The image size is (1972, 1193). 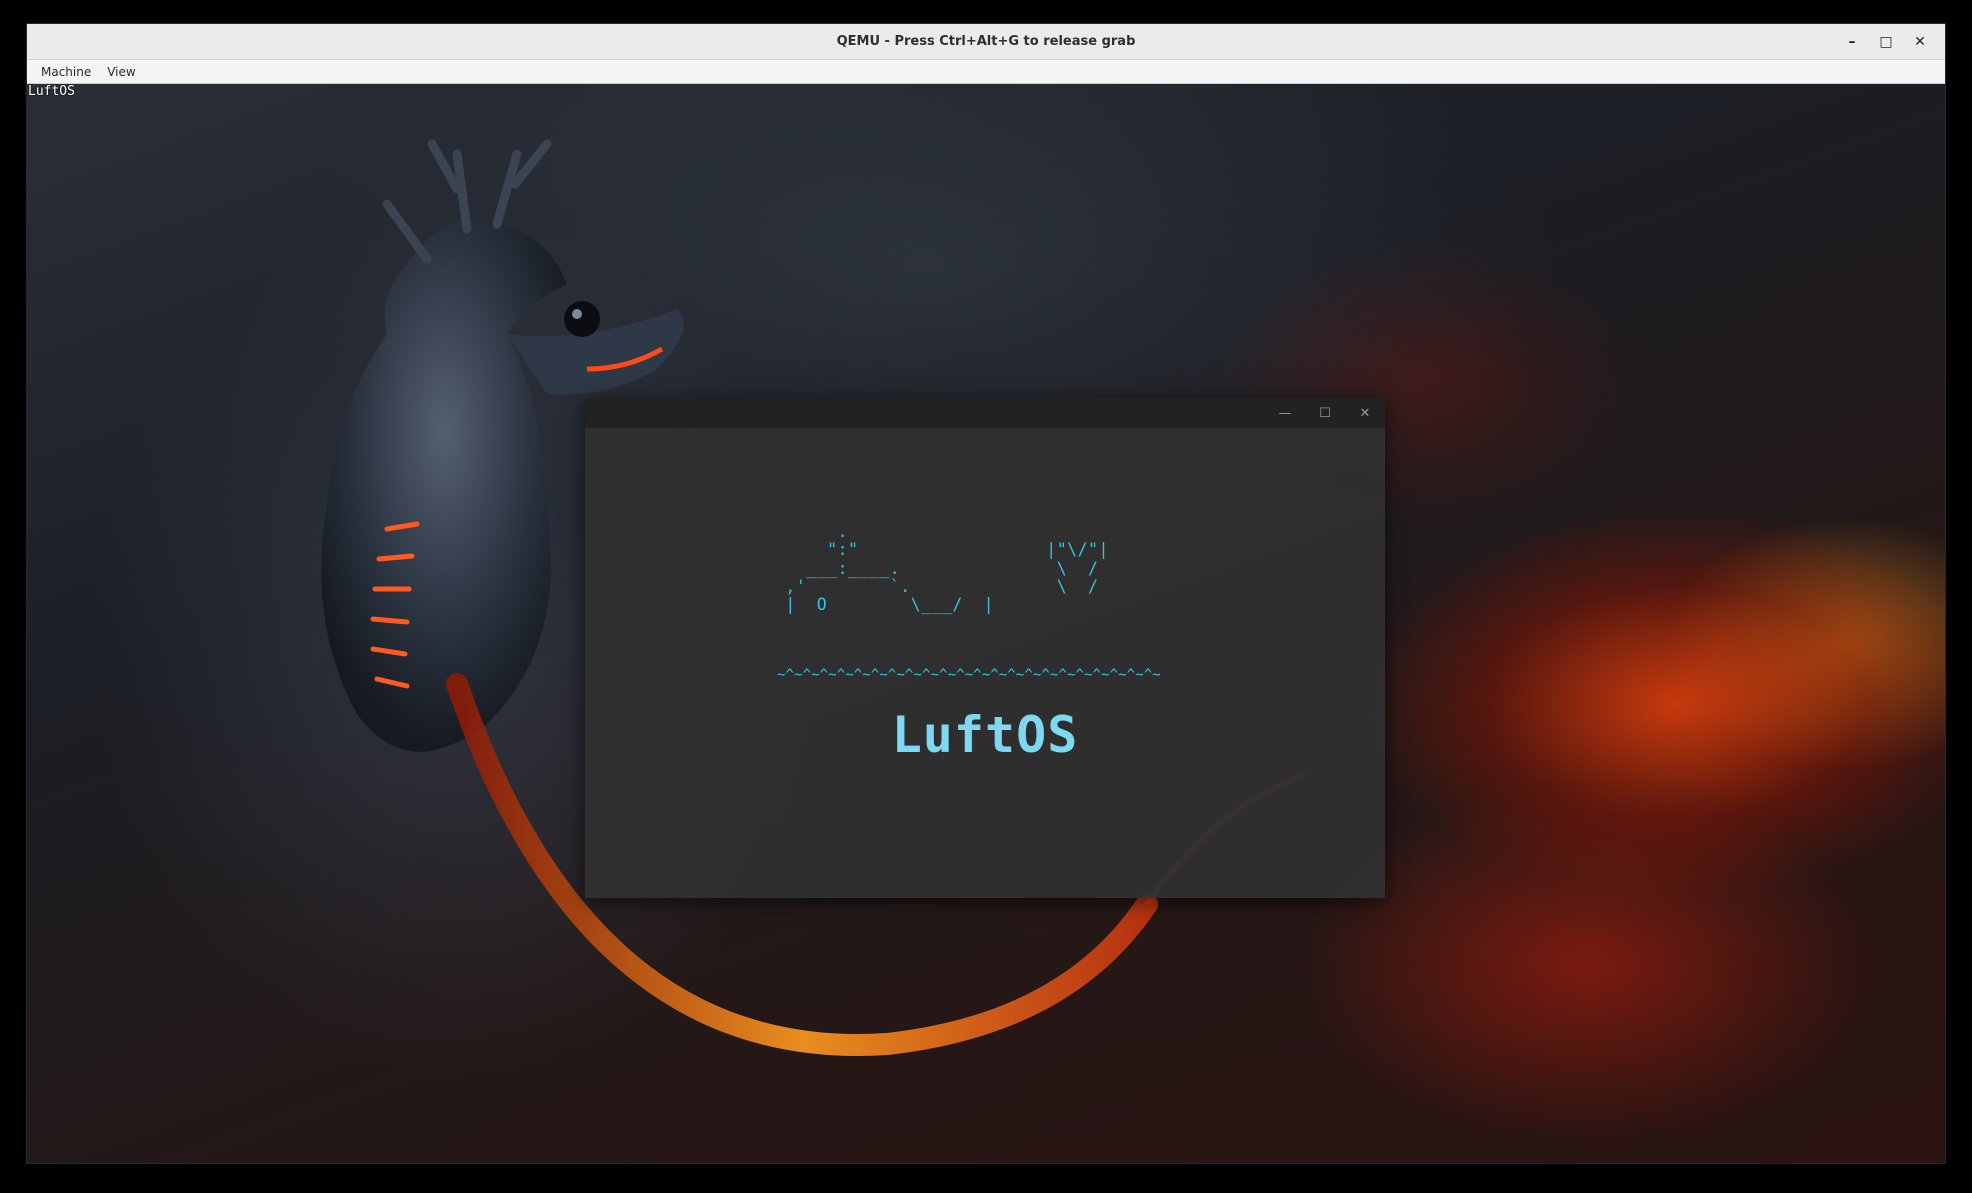 I want to click on desktop-label: LuftOS, so click(x=51, y=91).